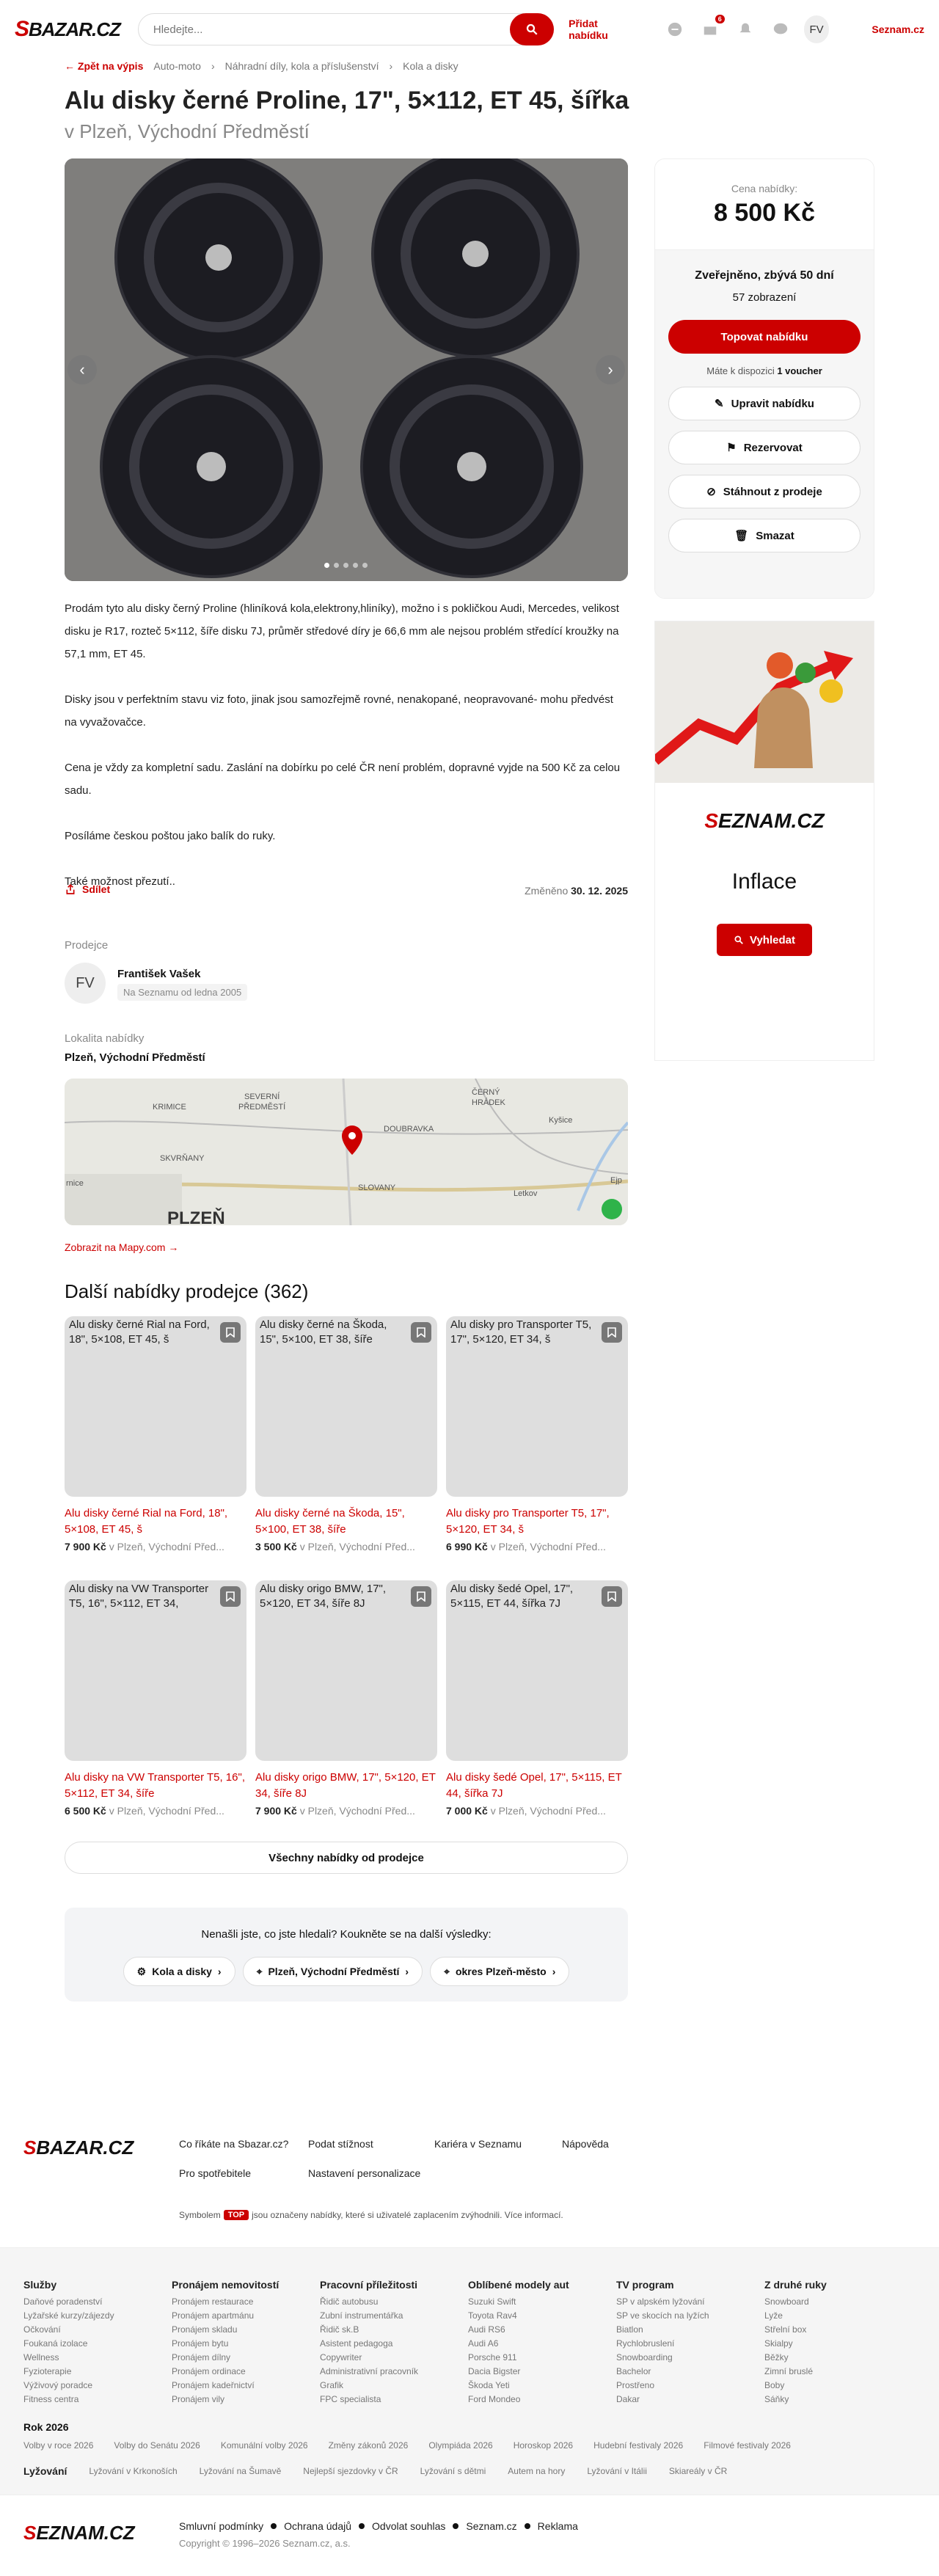 This screenshot has width=939, height=2576. Describe the element at coordinates (542, 2358) in the screenshot. I see `footer-link: Porsche 911` at that location.